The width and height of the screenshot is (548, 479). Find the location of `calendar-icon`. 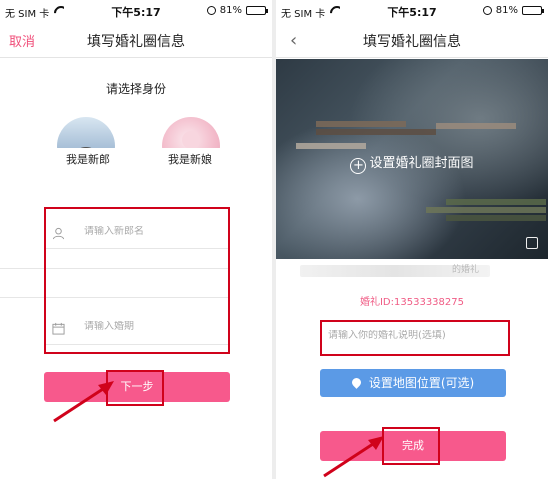

calendar-icon is located at coordinates (58, 328).